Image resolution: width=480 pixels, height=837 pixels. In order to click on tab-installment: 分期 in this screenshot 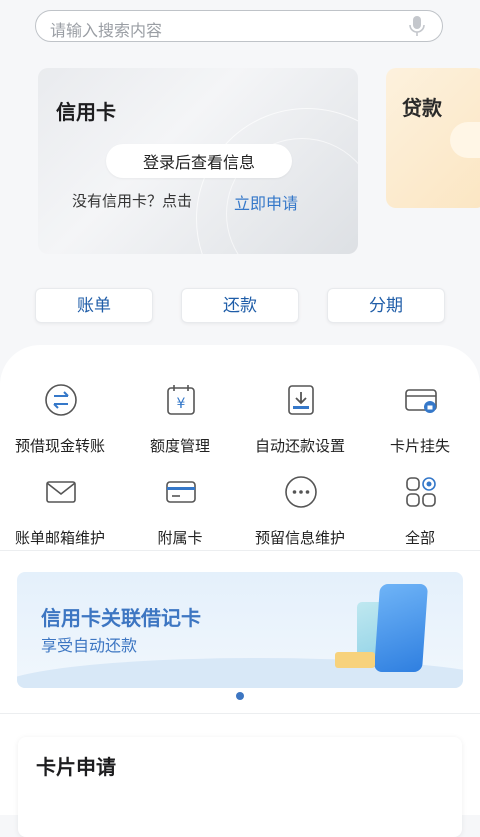, I will do `click(386, 305)`.